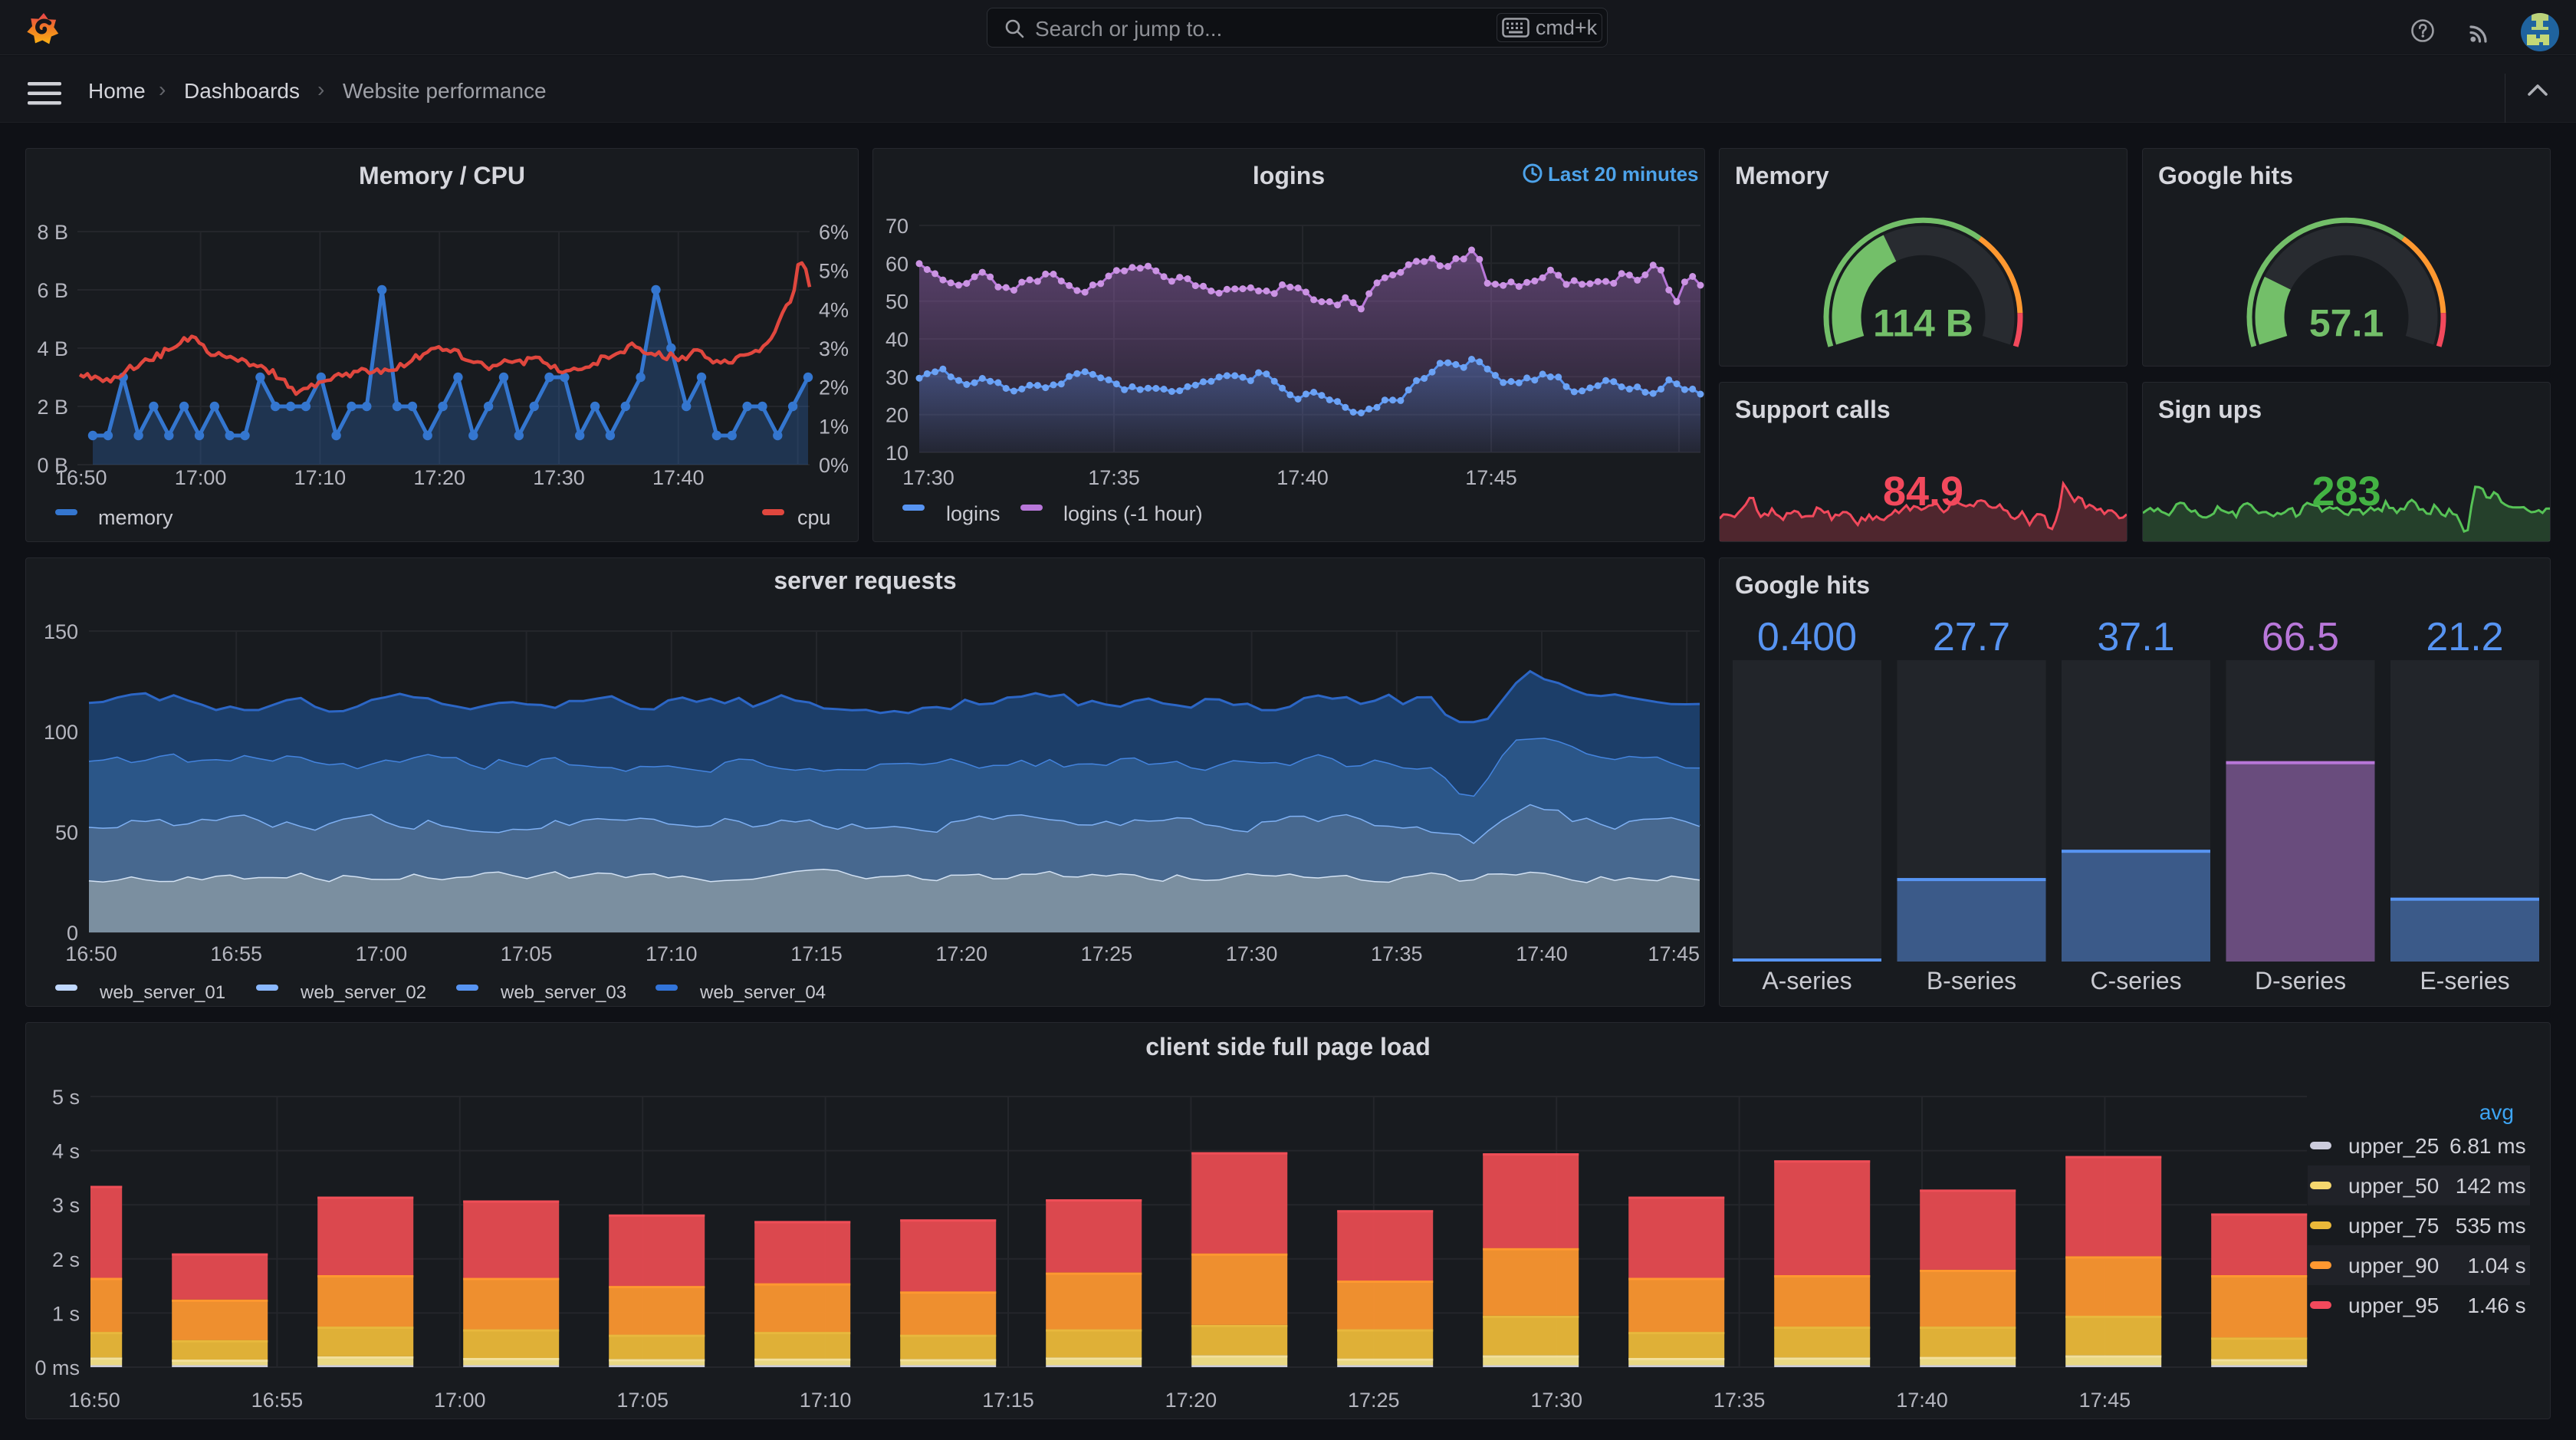 The image size is (2576, 1440). I want to click on svg-text: B-series, so click(1972, 981).